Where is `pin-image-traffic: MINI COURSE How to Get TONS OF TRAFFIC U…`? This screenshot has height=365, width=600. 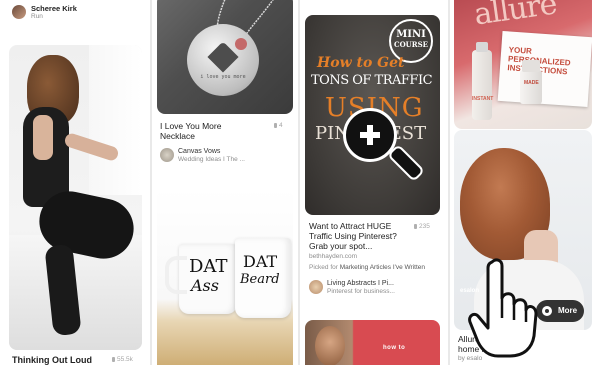 pin-image-traffic: MINI COURSE How to Get TONS OF TRAFFIC U… is located at coordinates (372, 115).